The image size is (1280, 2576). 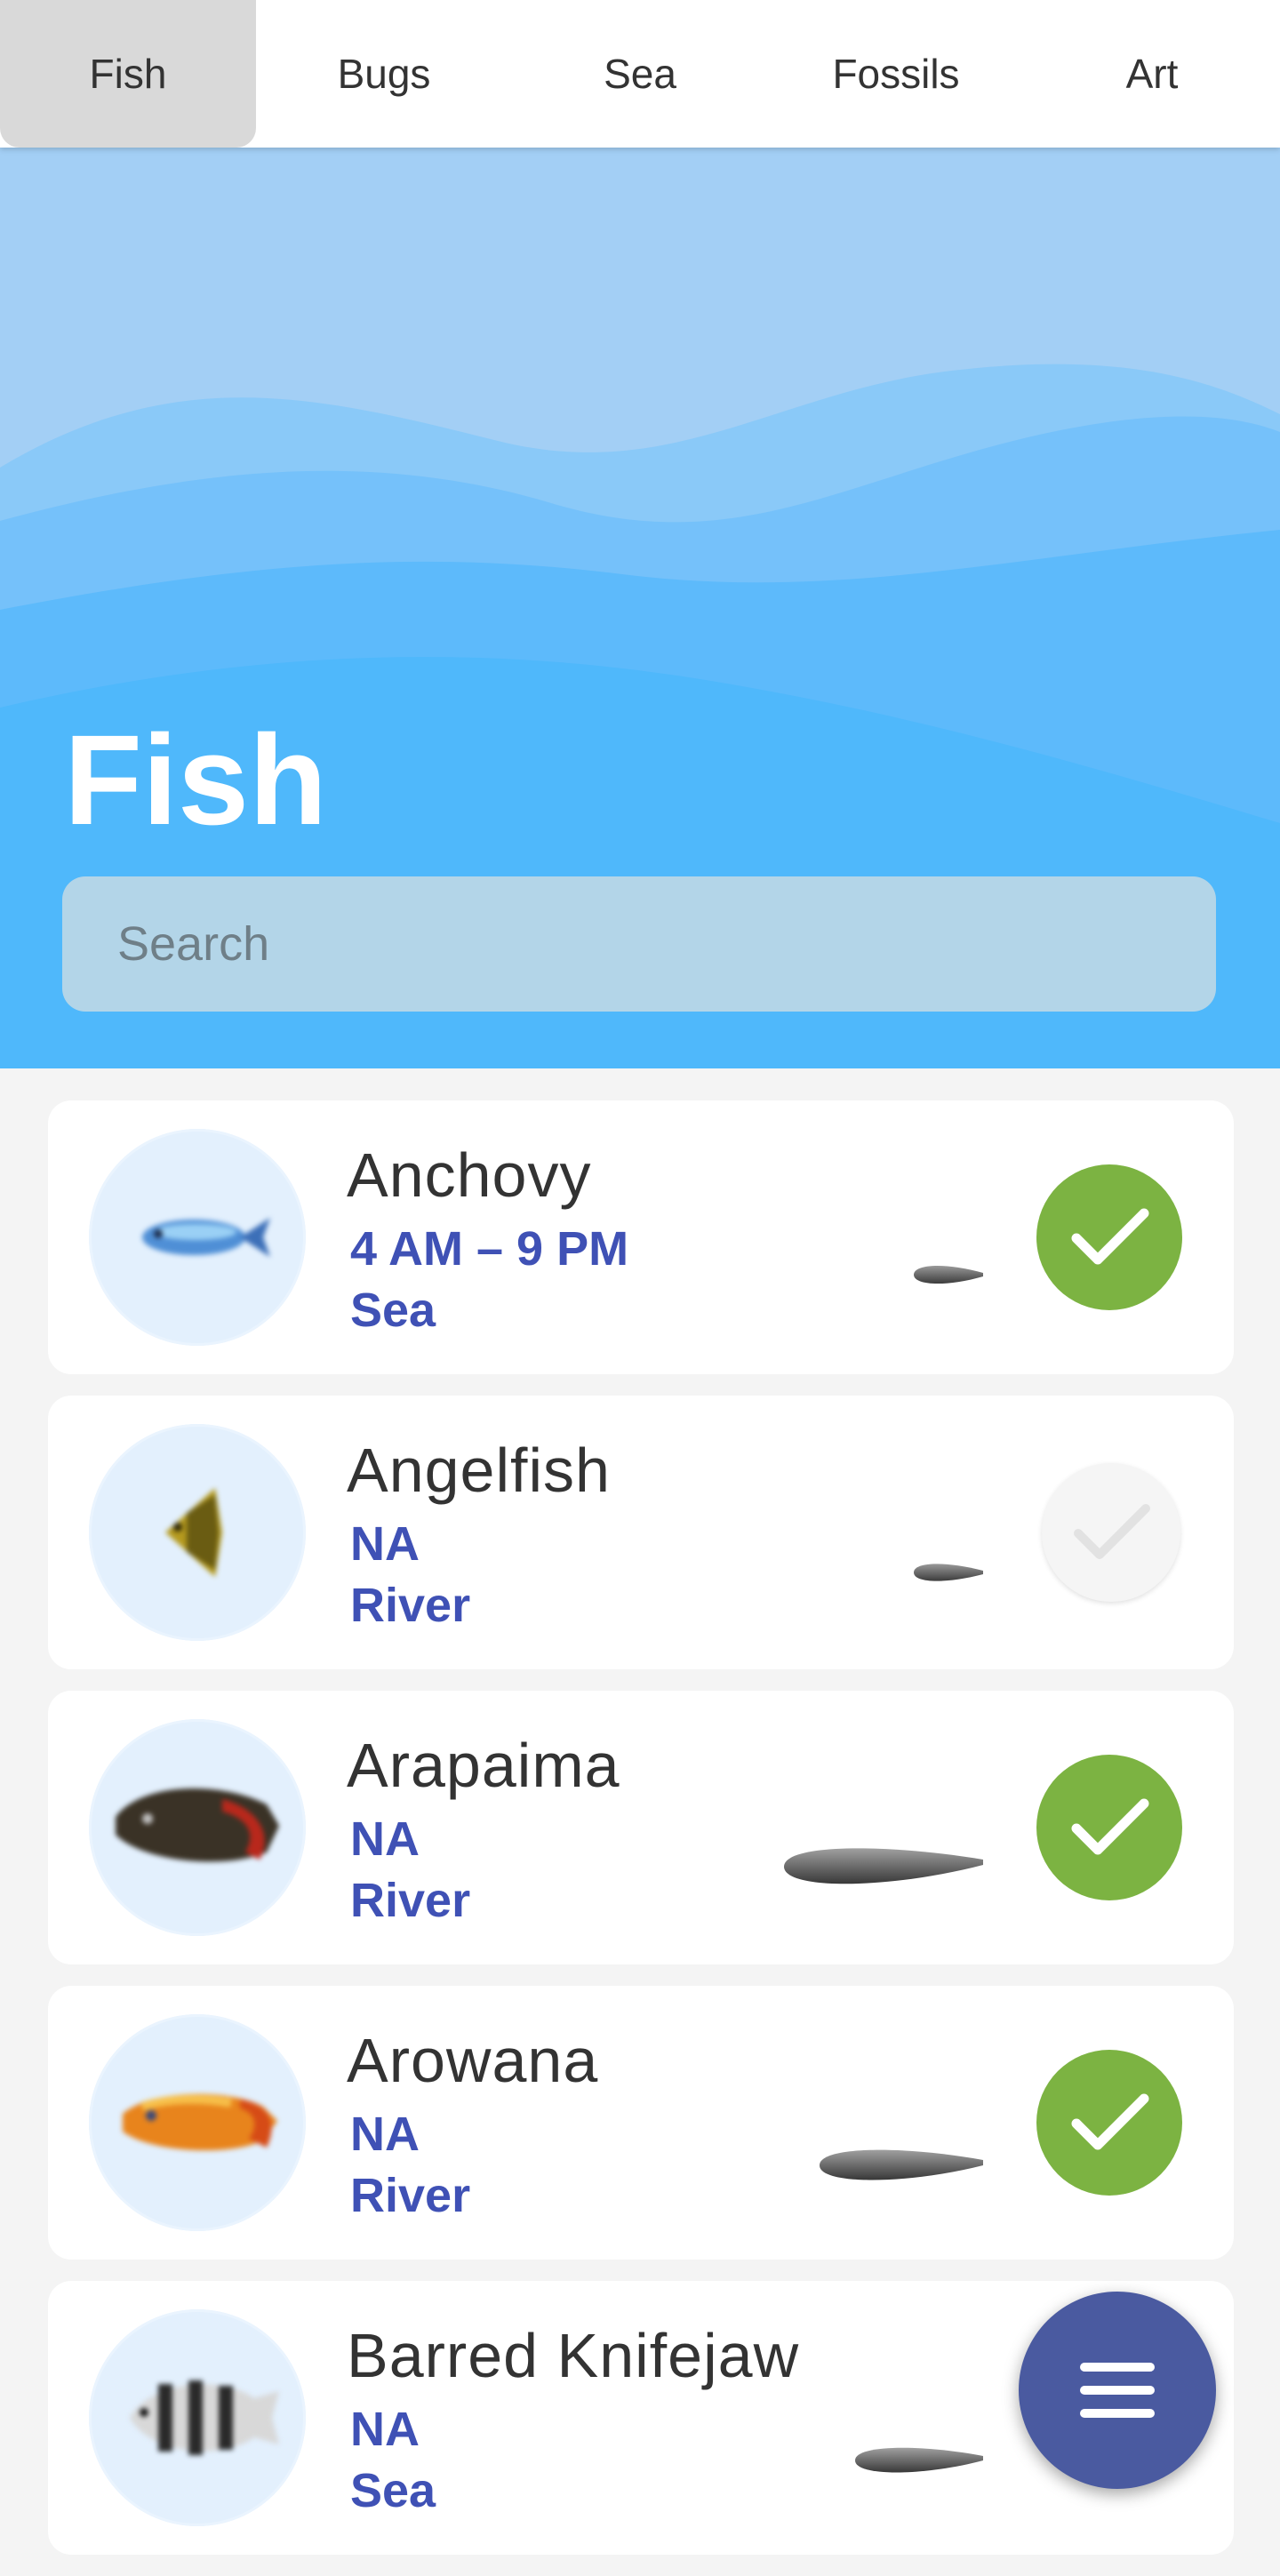 I want to click on item-time: 4 AM – 9 PM, so click(x=489, y=1249).